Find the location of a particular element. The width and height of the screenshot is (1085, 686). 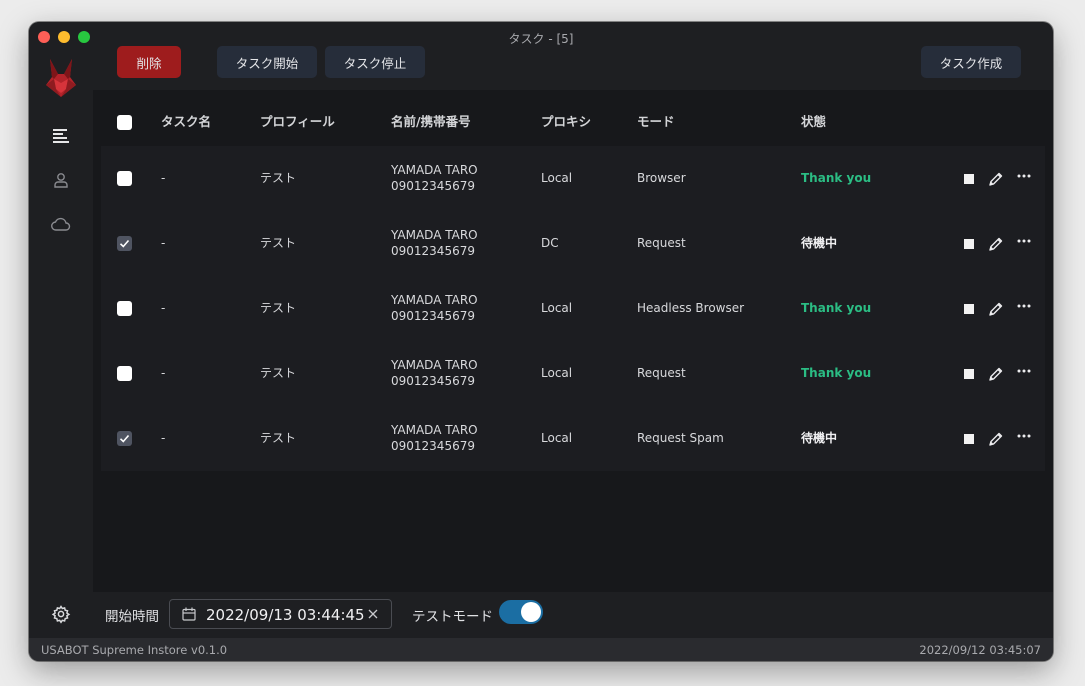

column-header-name-phone: 名前/携帯番号 is located at coordinates (431, 121).